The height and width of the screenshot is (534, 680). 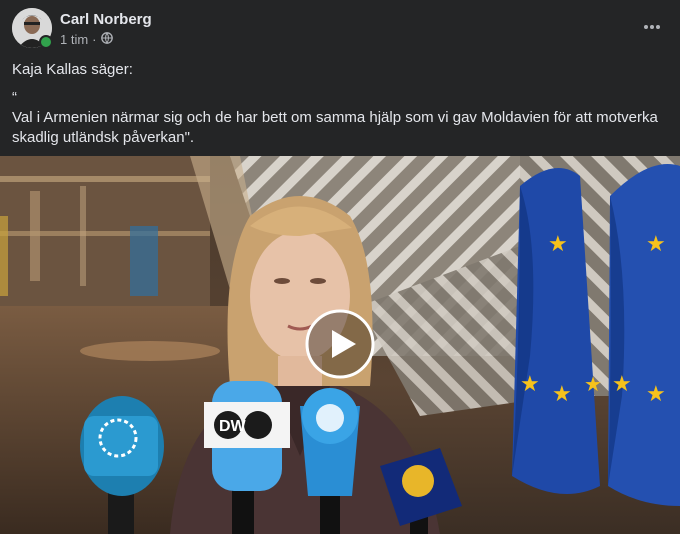 What do you see at coordinates (14, 97) in the screenshot?
I see `post-text-line: “` at bounding box center [14, 97].